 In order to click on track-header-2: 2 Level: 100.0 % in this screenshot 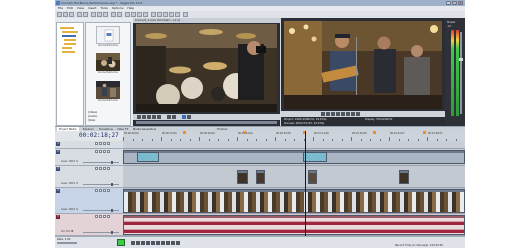, I will do `click(89, 157)`.